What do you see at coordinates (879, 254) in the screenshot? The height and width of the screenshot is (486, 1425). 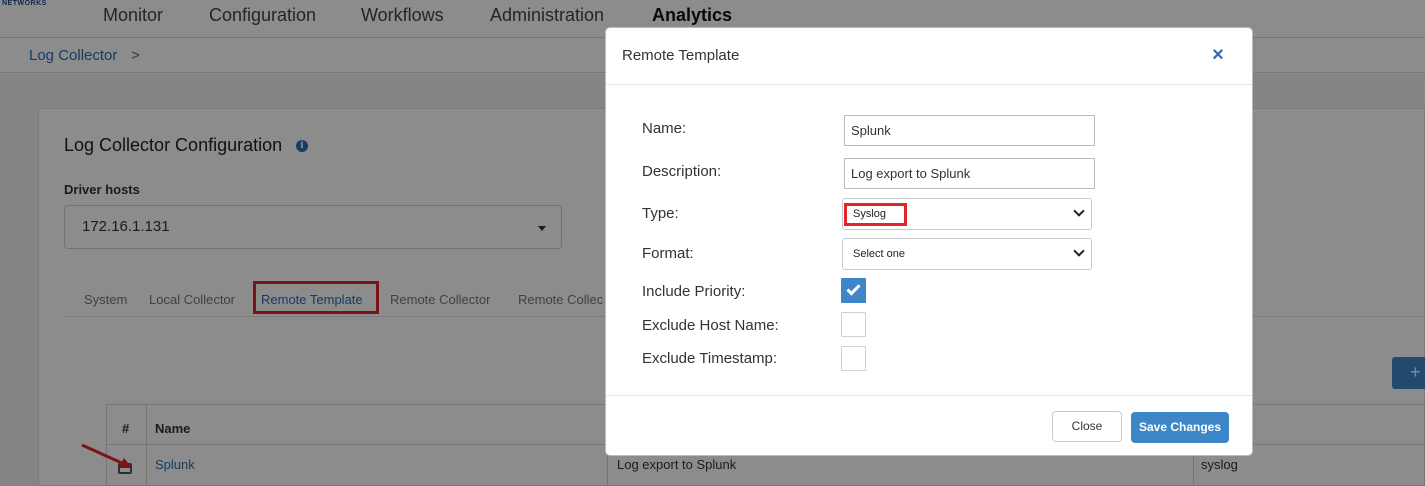 I see `format-select-value: Select one` at bounding box center [879, 254].